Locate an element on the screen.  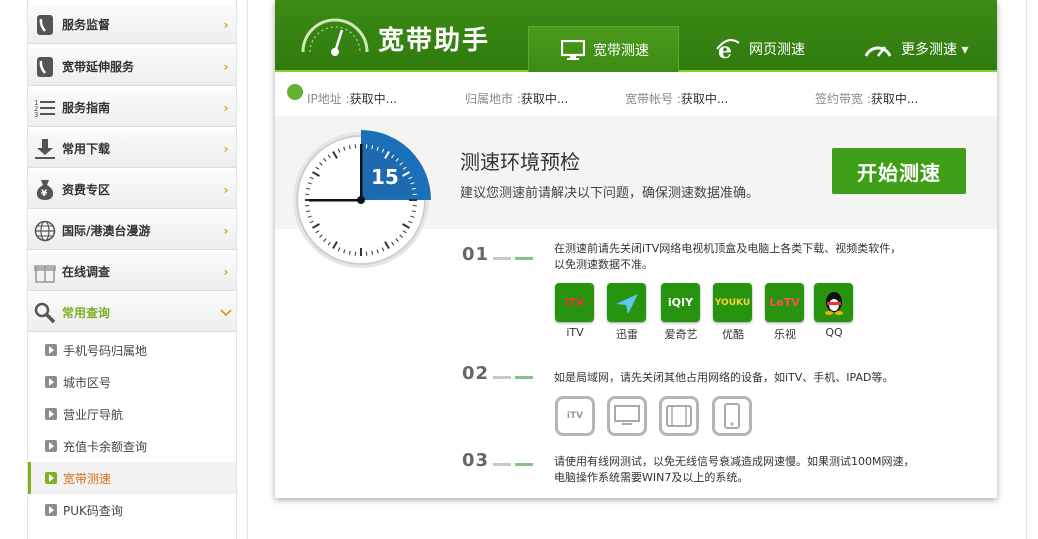
tab-label: 更多测速 ▾ is located at coordinates (935, 50).